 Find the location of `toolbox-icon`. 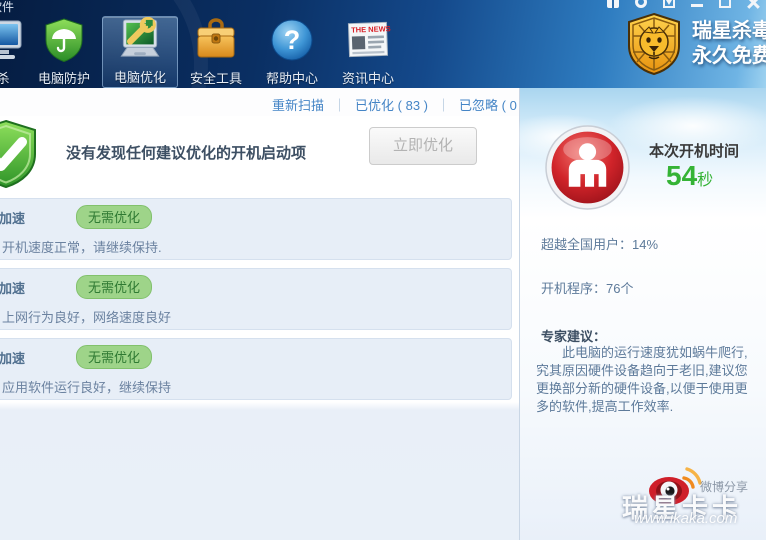

toolbox-icon is located at coordinates (216, 38).